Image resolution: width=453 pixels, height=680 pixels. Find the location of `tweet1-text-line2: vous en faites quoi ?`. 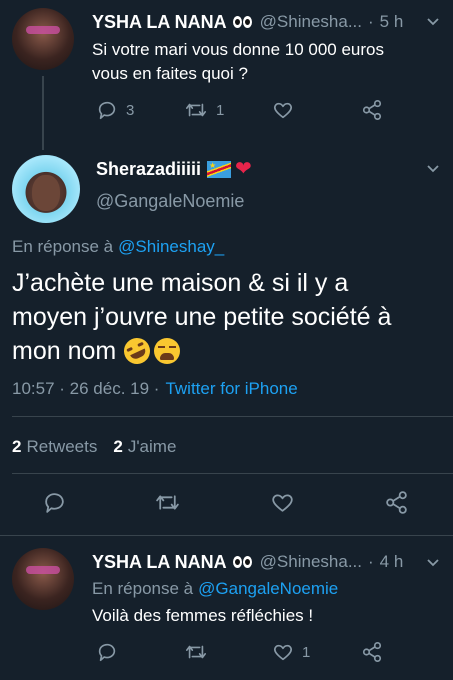

tweet1-text-line2: vous en faites quoi ? is located at coordinates (170, 73).